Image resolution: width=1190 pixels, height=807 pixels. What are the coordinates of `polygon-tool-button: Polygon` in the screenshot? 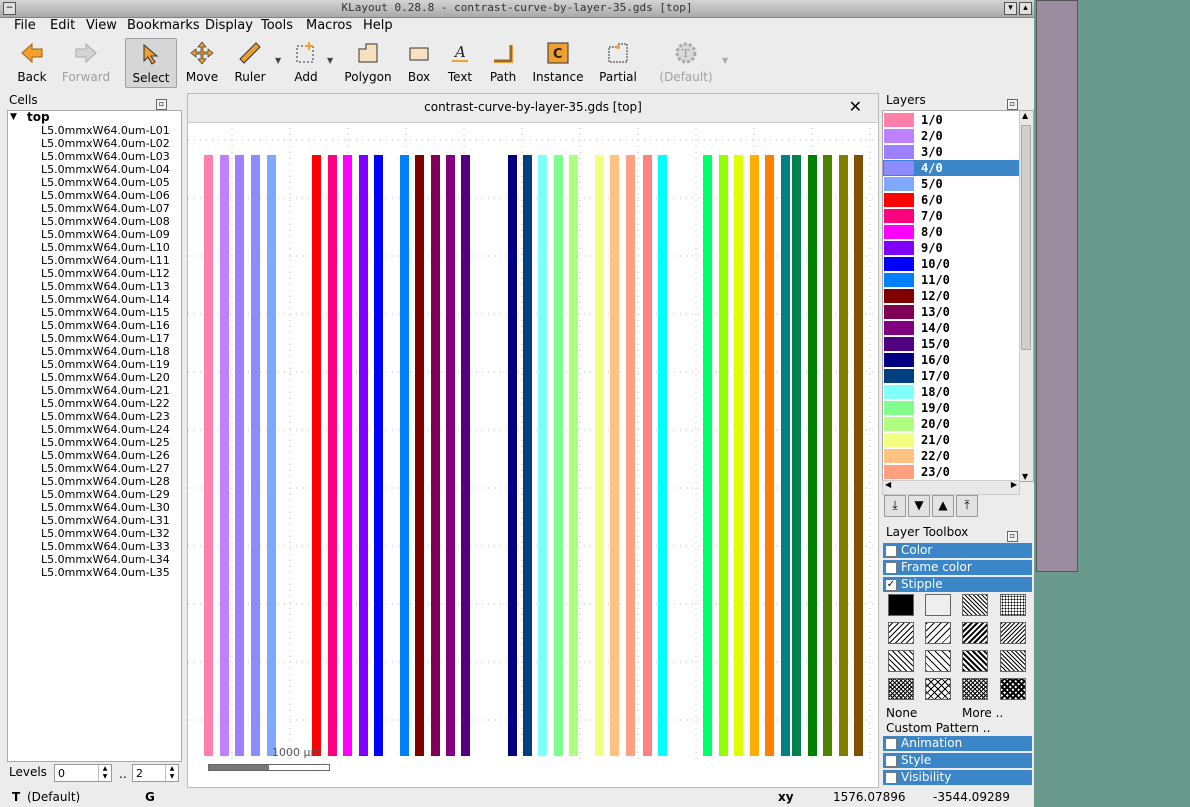 It's located at (368, 62).